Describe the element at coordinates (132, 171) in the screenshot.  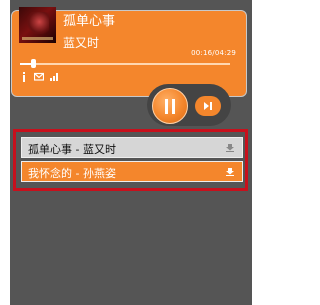
I see `playlist-item: 我怀念的 - 孙燕姿` at that location.